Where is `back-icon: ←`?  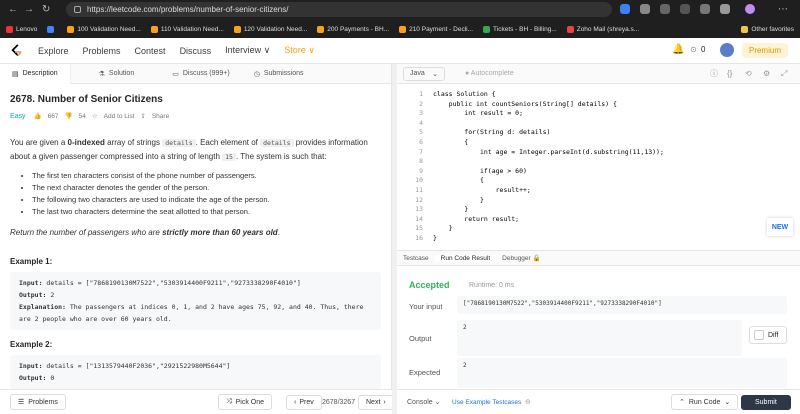 back-icon: ← is located at coordinates (13, 9).